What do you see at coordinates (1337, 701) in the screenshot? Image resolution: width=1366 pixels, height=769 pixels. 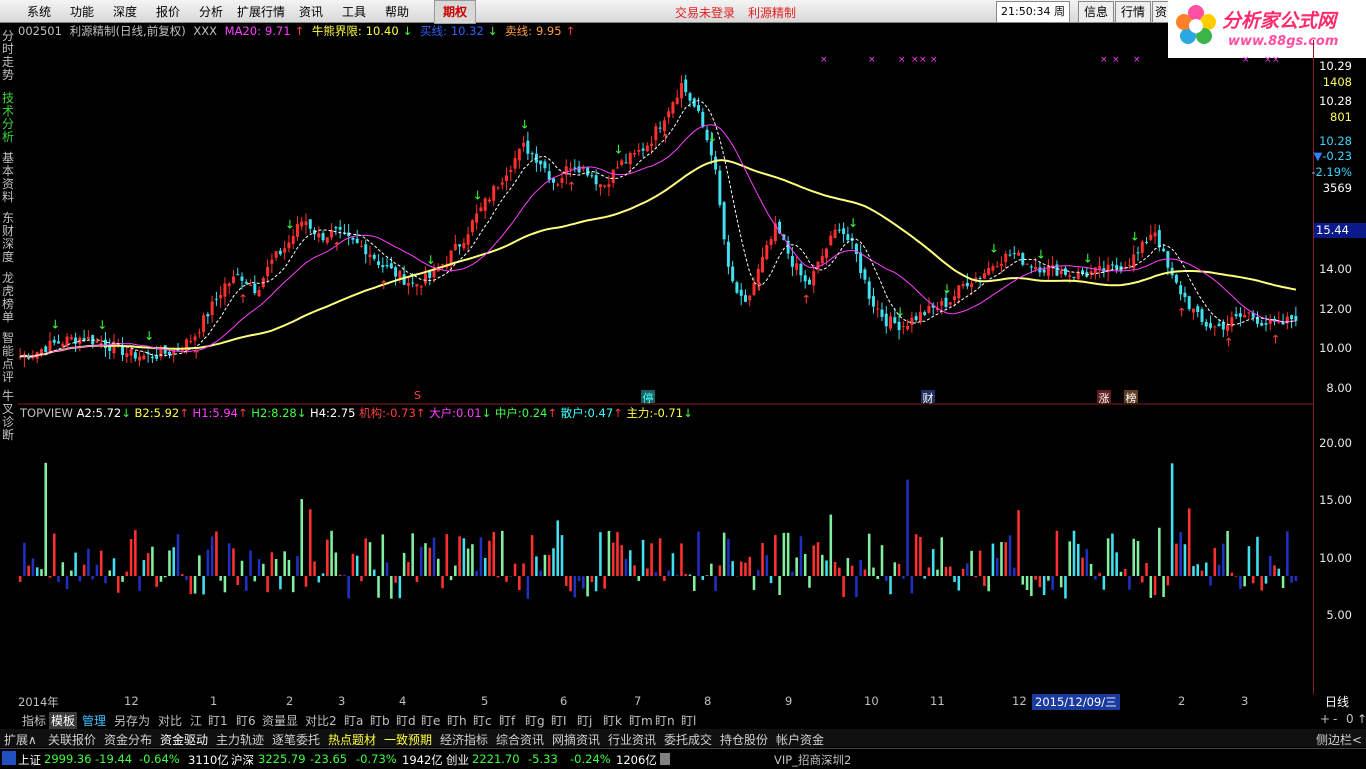 I see `period-label: 日线` at bounding box center [1337, 701].